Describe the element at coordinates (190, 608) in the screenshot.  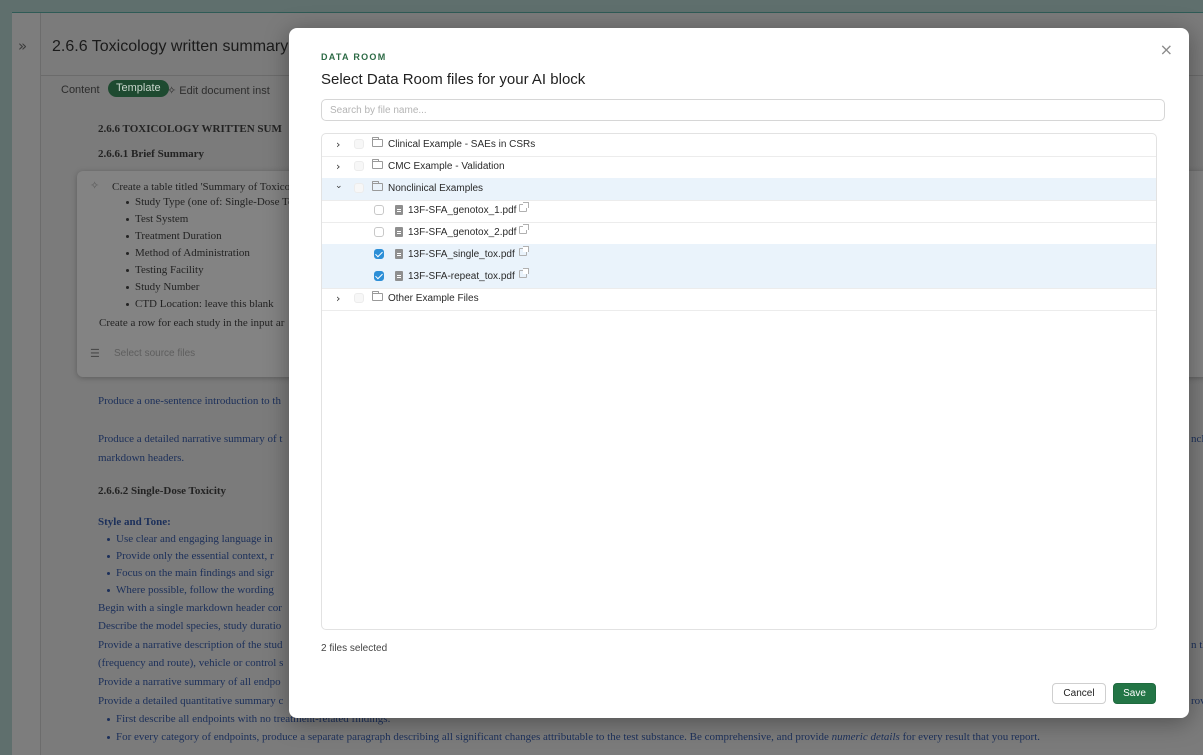
I see `instruction-line: Begin with a single markdown header cor` at that location.